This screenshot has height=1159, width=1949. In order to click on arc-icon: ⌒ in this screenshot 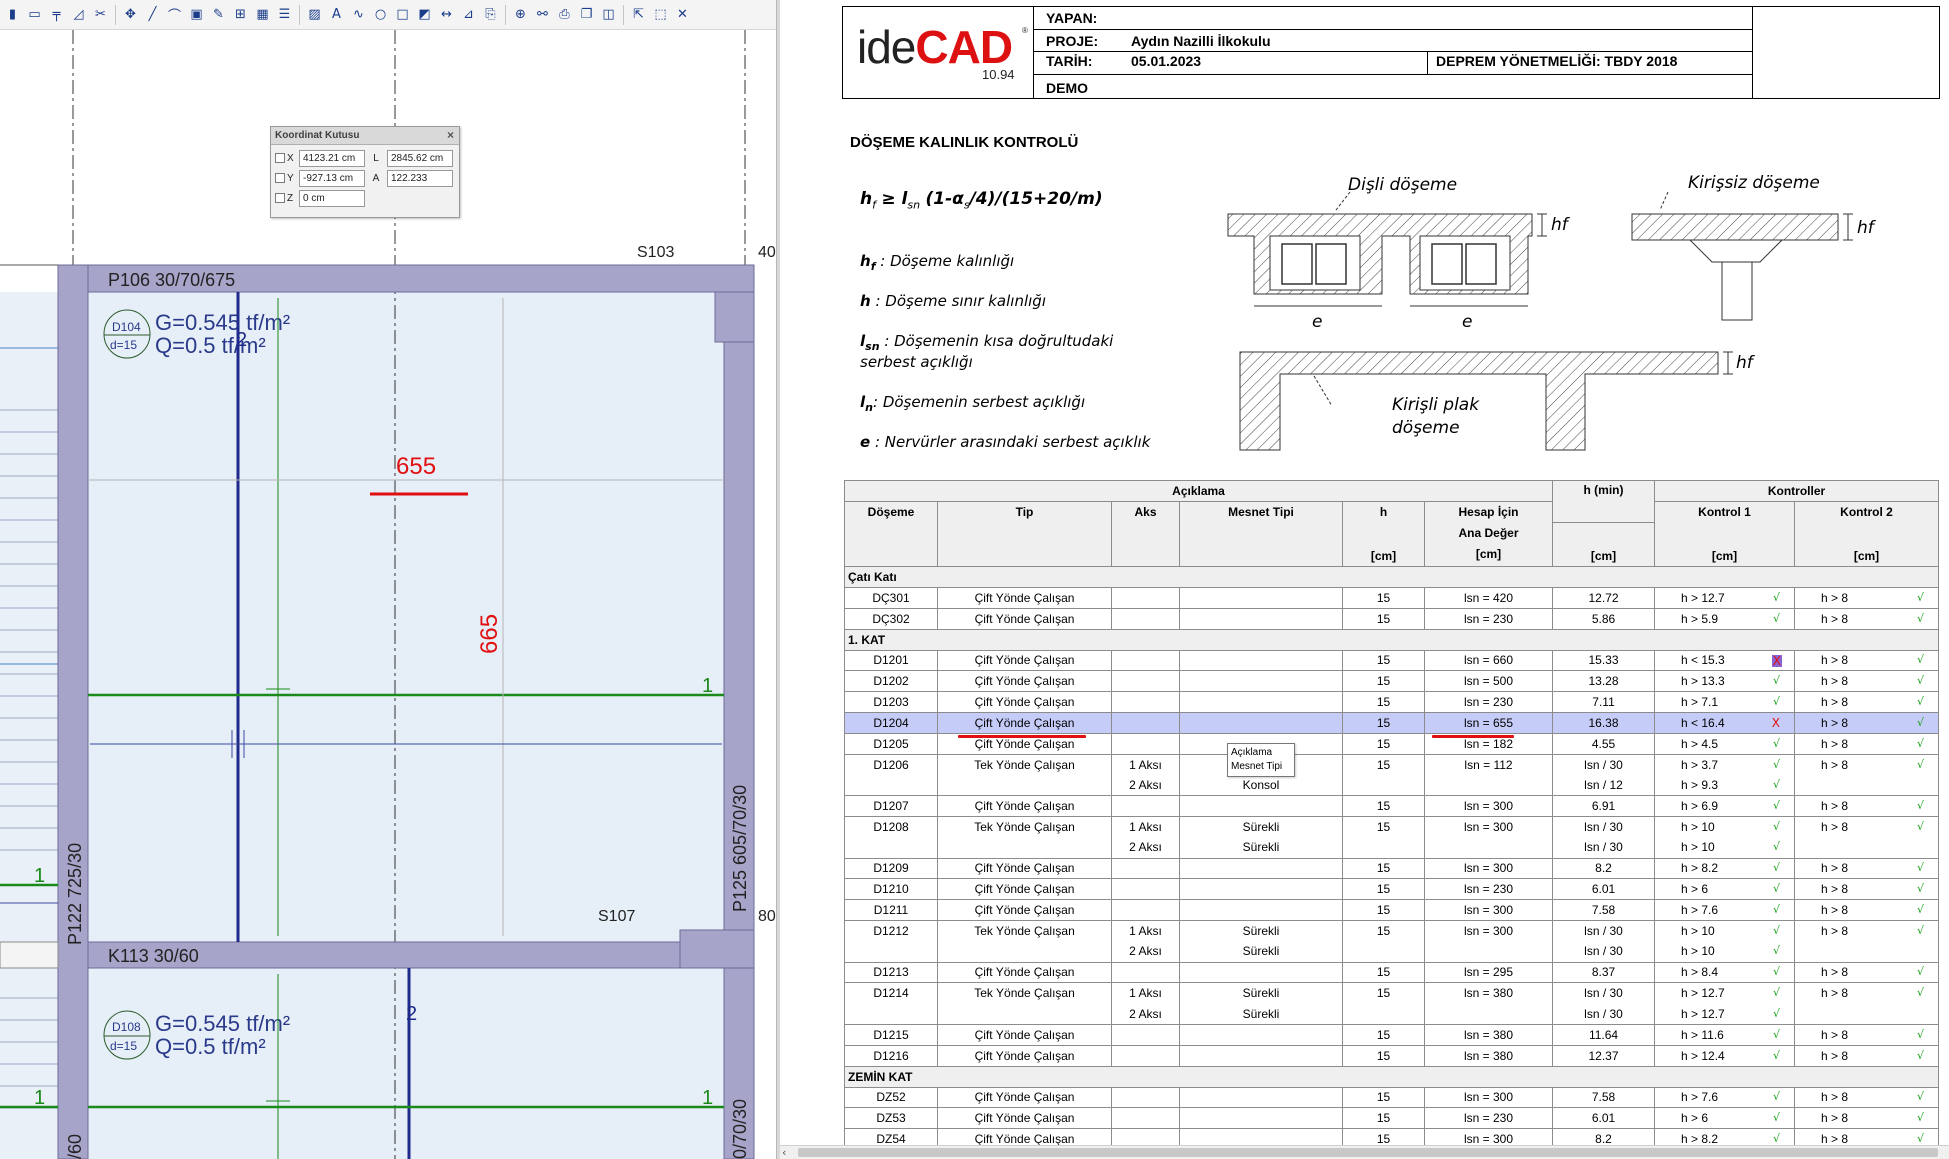, I will do `click(174, 15)`.